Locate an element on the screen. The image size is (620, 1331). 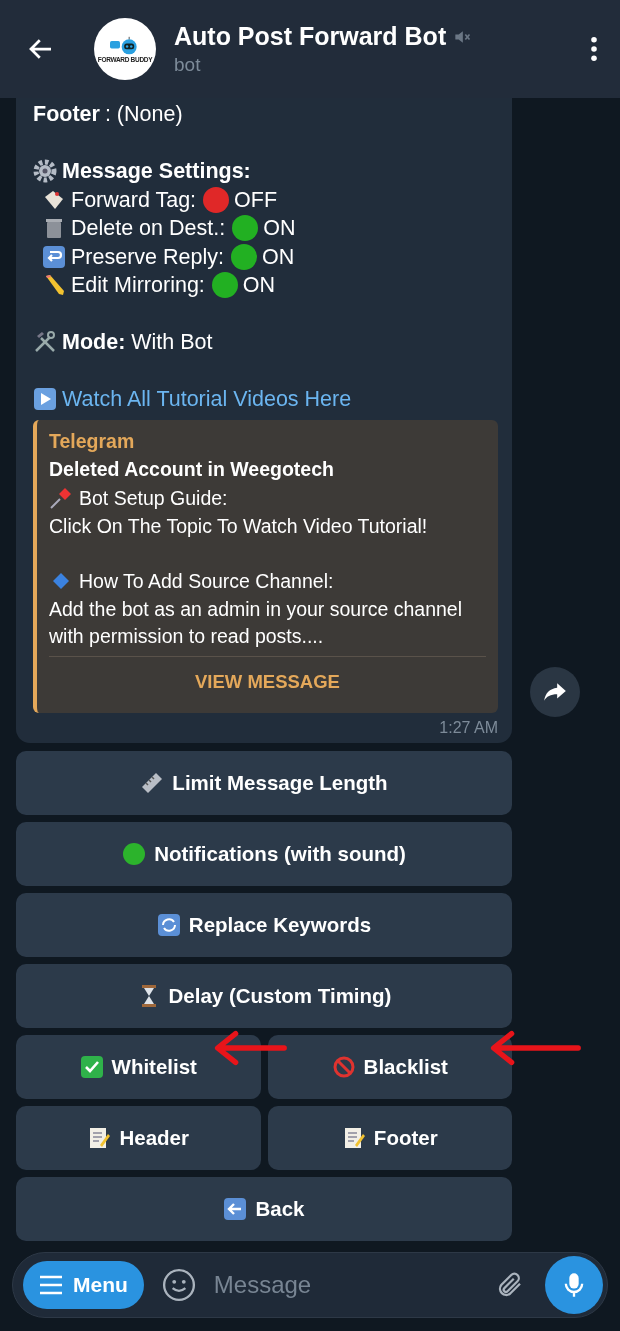
message-text: Mode: With Bot is located at coordinates (137, 342).